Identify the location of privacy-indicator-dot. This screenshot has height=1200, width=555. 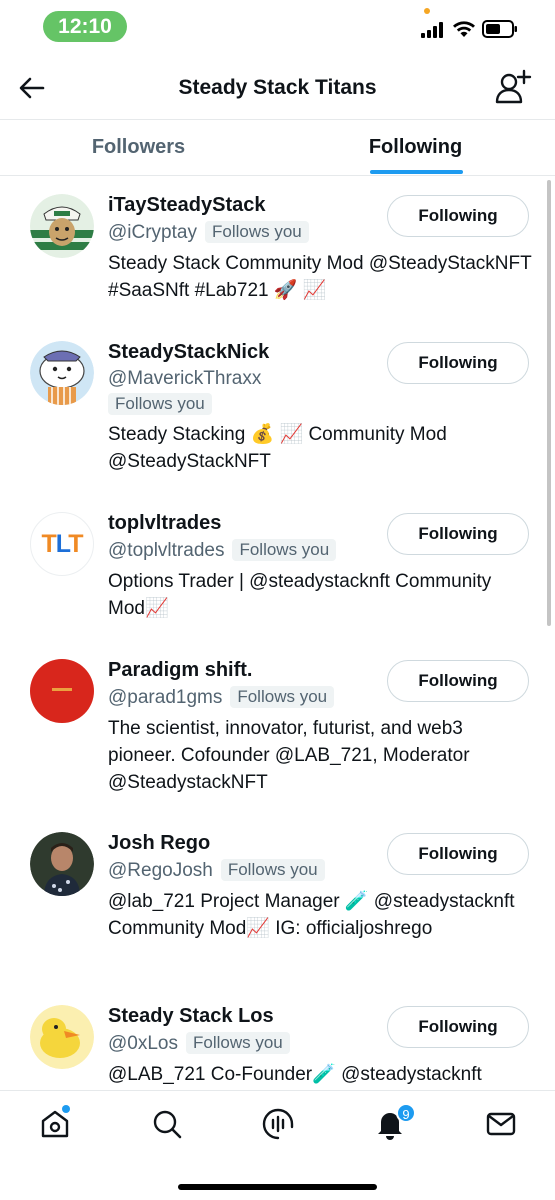
(427, 11).